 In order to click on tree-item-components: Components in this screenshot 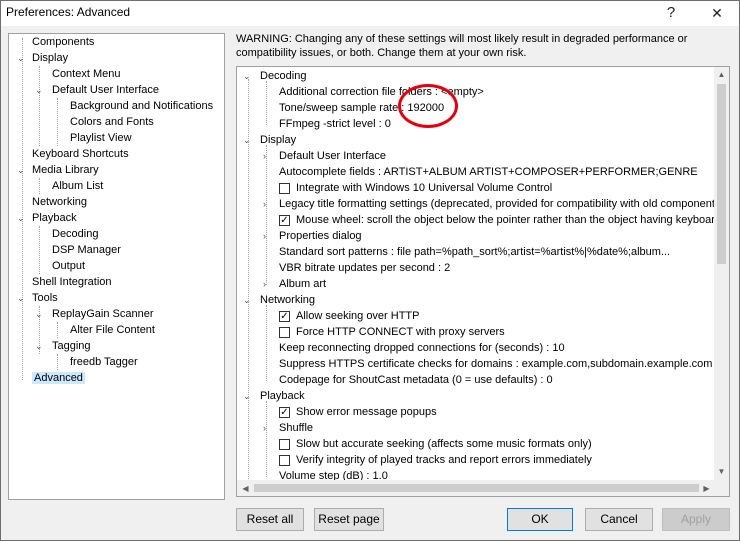, I will do `click(54, 42)`.